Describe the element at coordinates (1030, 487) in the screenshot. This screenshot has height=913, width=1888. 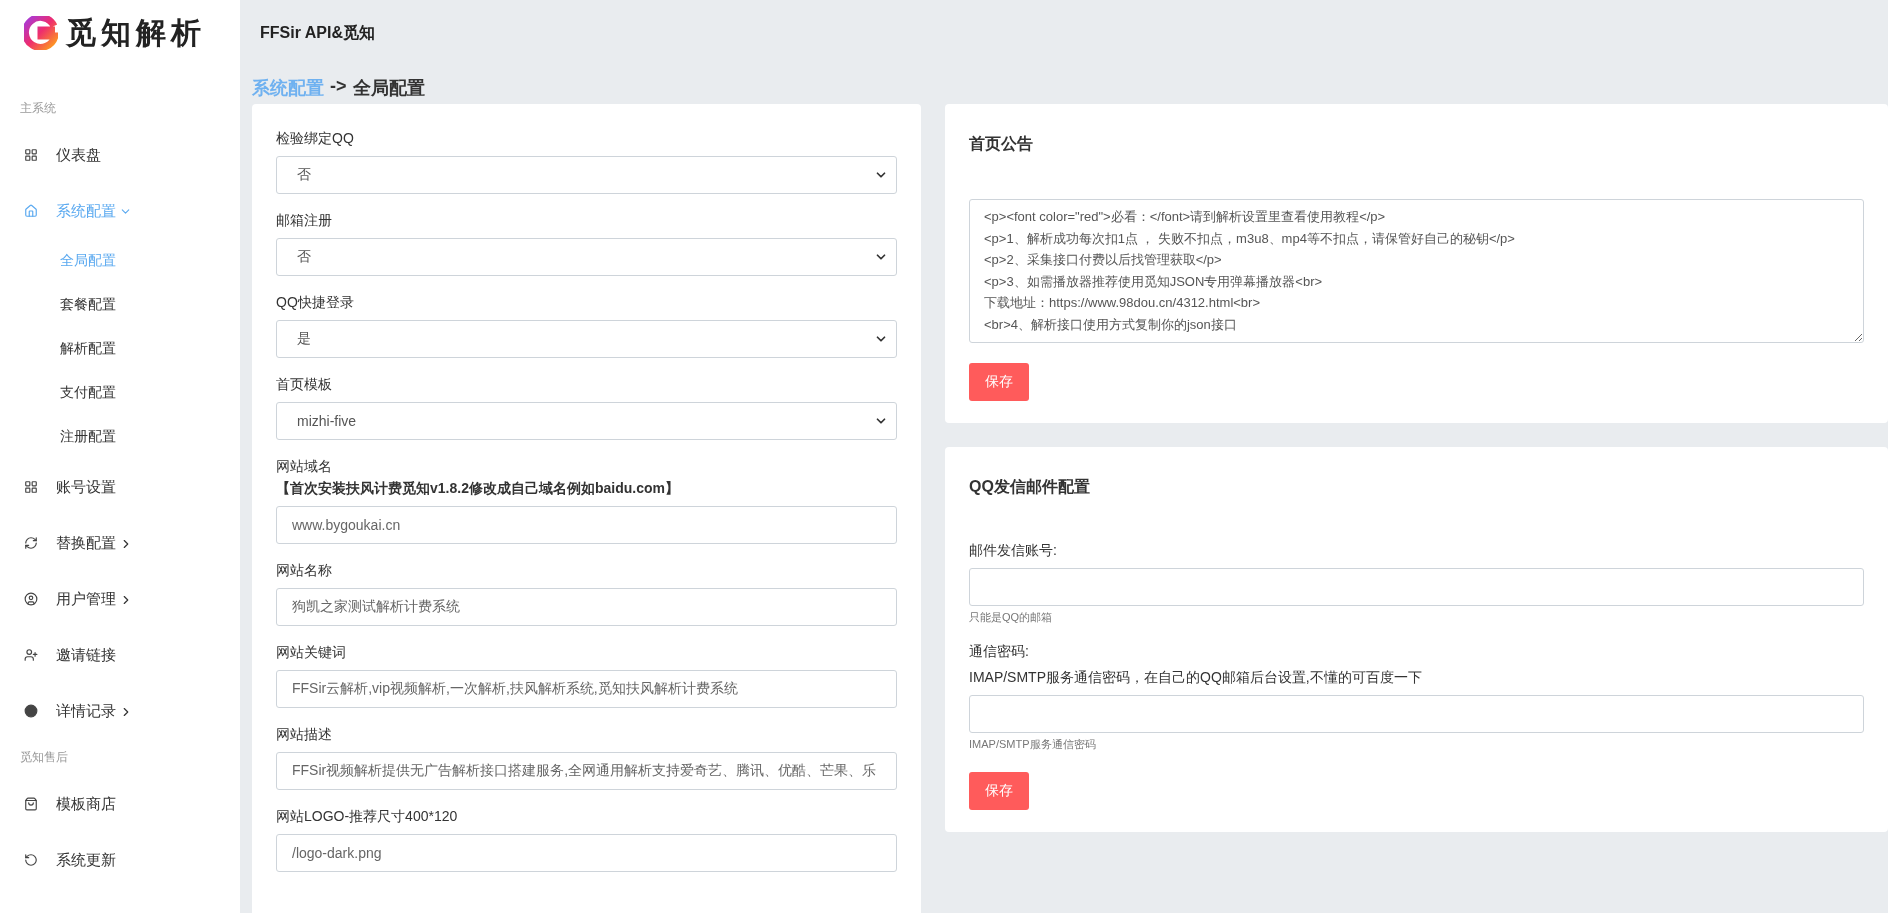
I see `card-title: QQ发信邮件配置` at that location.